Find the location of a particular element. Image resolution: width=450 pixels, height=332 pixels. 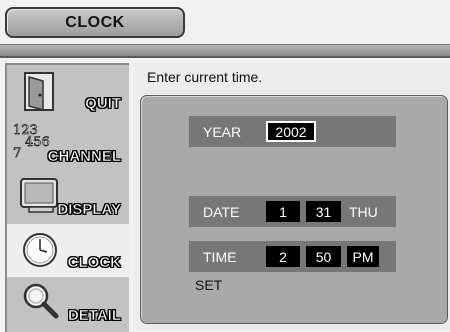

year-label: YEAR is located at coordinates (222, 131).